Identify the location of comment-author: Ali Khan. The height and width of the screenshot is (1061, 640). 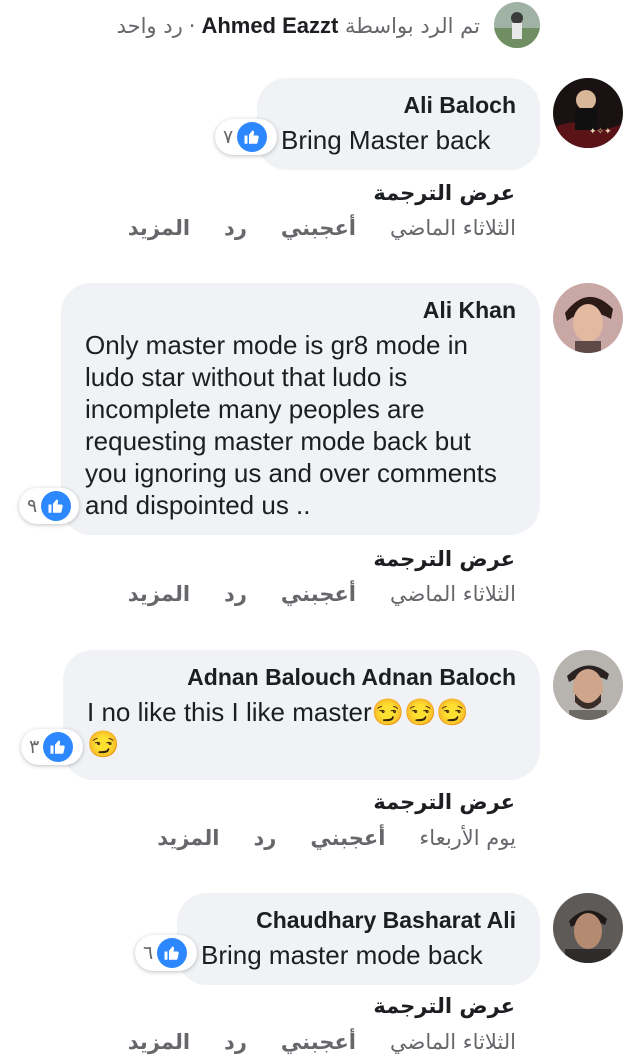
(300, 310).